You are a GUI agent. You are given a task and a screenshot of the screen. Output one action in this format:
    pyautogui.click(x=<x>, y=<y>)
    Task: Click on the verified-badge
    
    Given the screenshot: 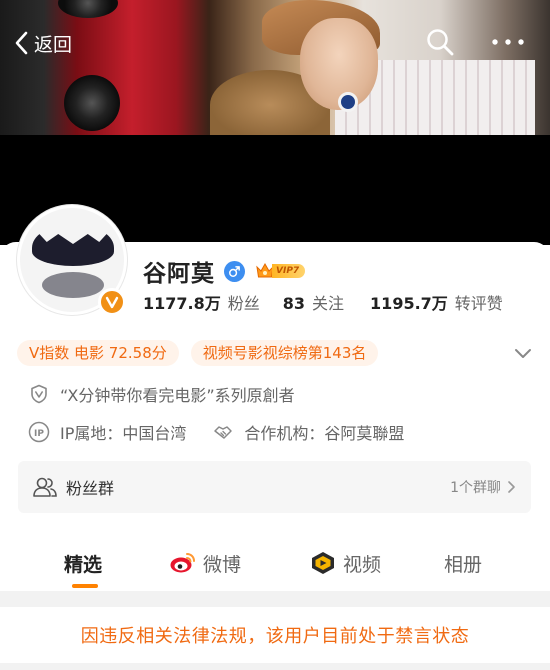 What is the action you would take?
    pyautogui.click(x=112, y=302)
    